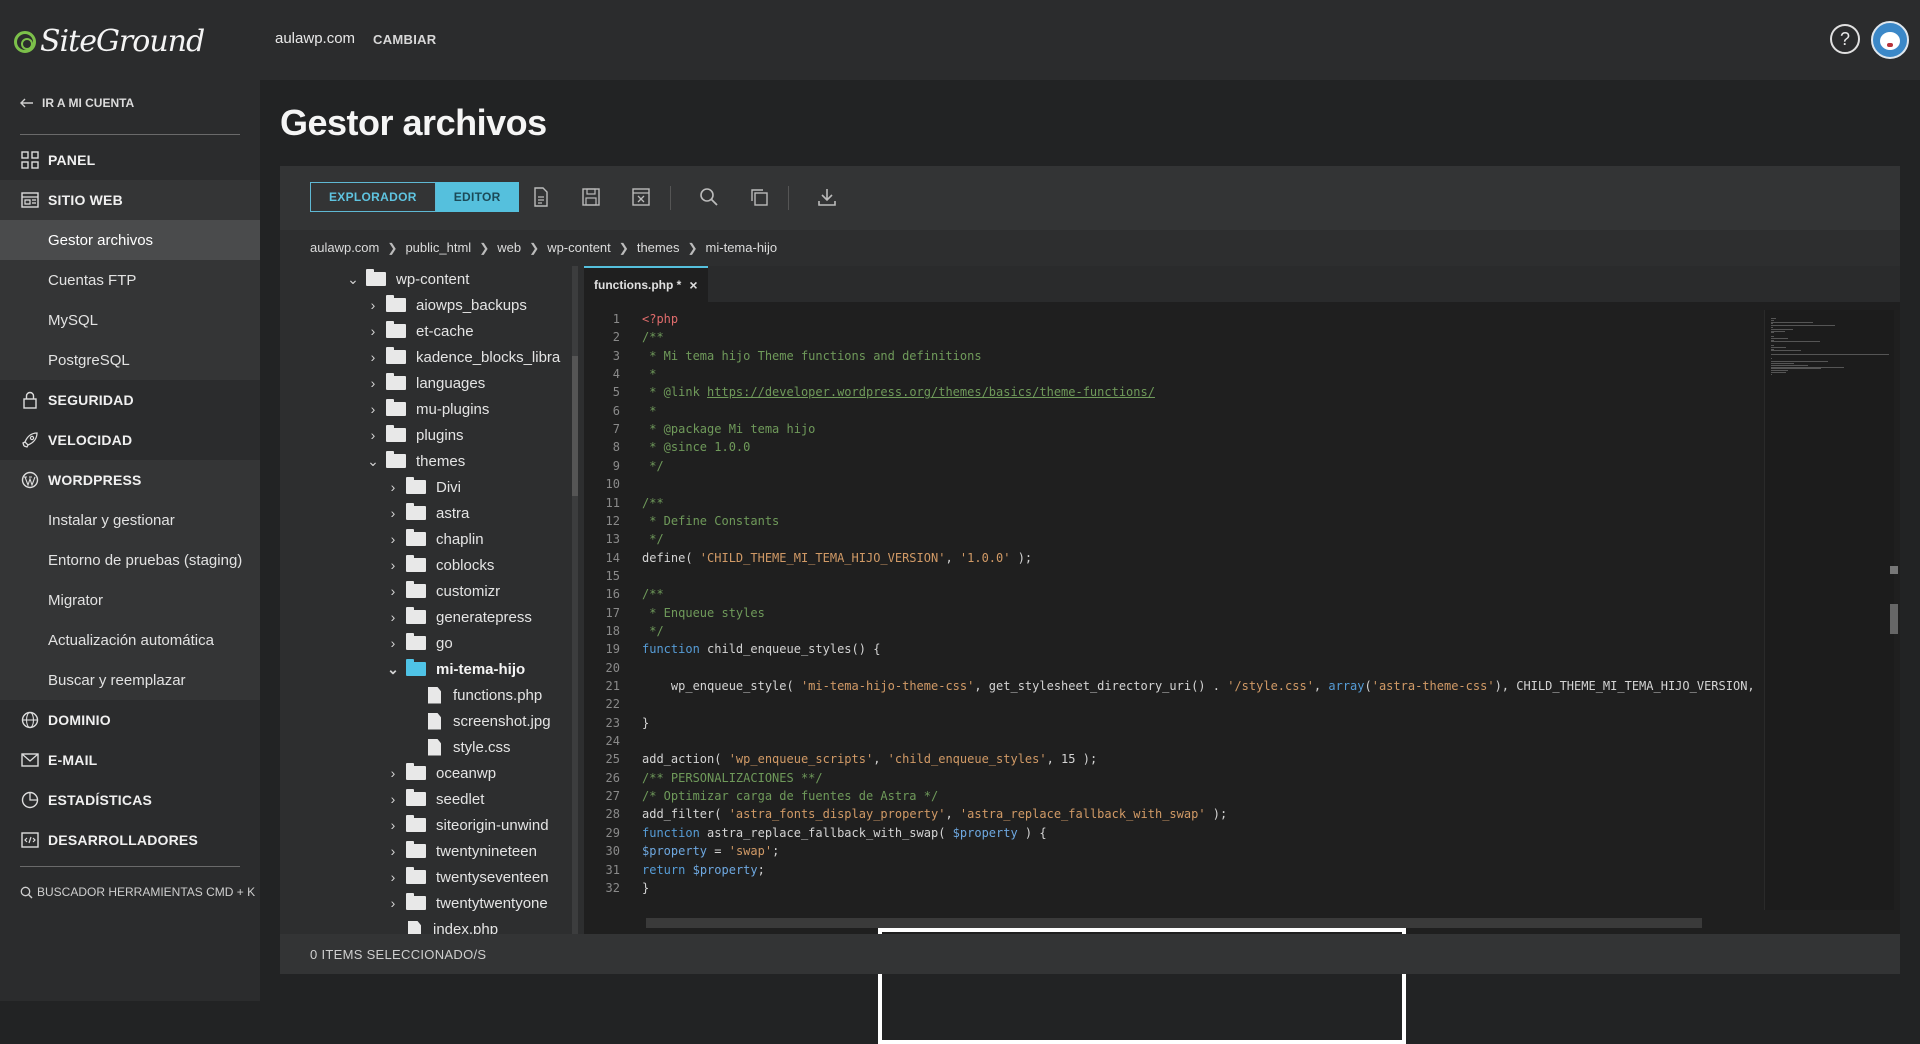  Describe the element at coordinates (130, 160) in the screenshot. I see `sidebar-item-panel: PANEL` at that location.